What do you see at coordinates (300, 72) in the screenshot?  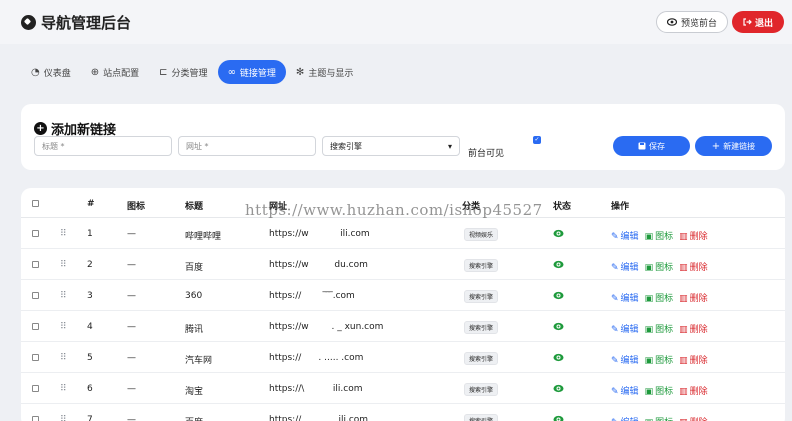 I see `gear-icon: ✻` at bounding box center [300, 72].